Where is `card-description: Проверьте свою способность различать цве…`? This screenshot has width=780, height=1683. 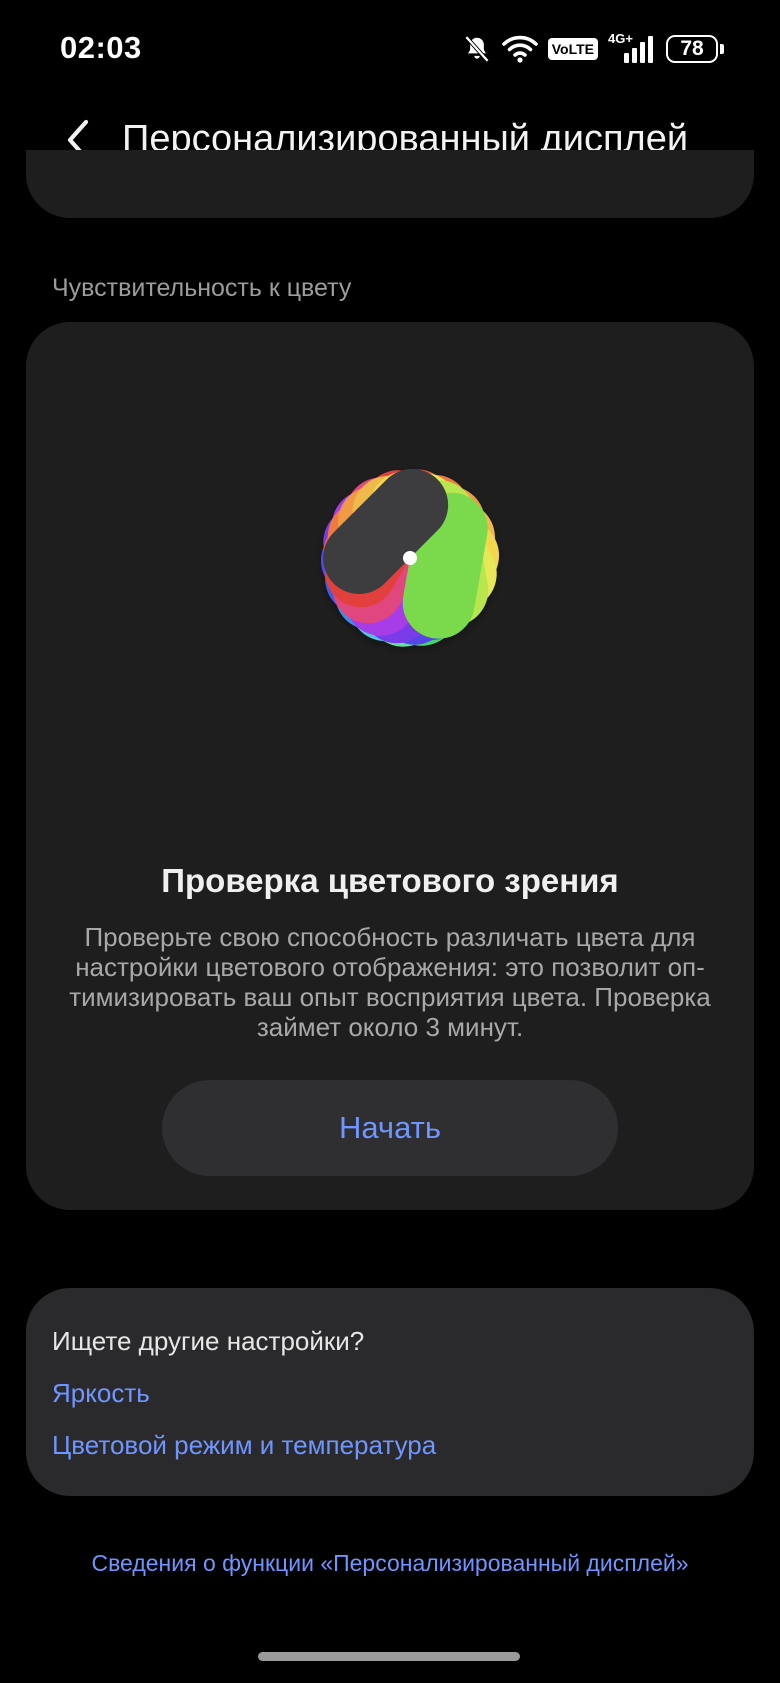
card-description: Проверьте свою способность различать цве… is located at coordinates (390, 982).